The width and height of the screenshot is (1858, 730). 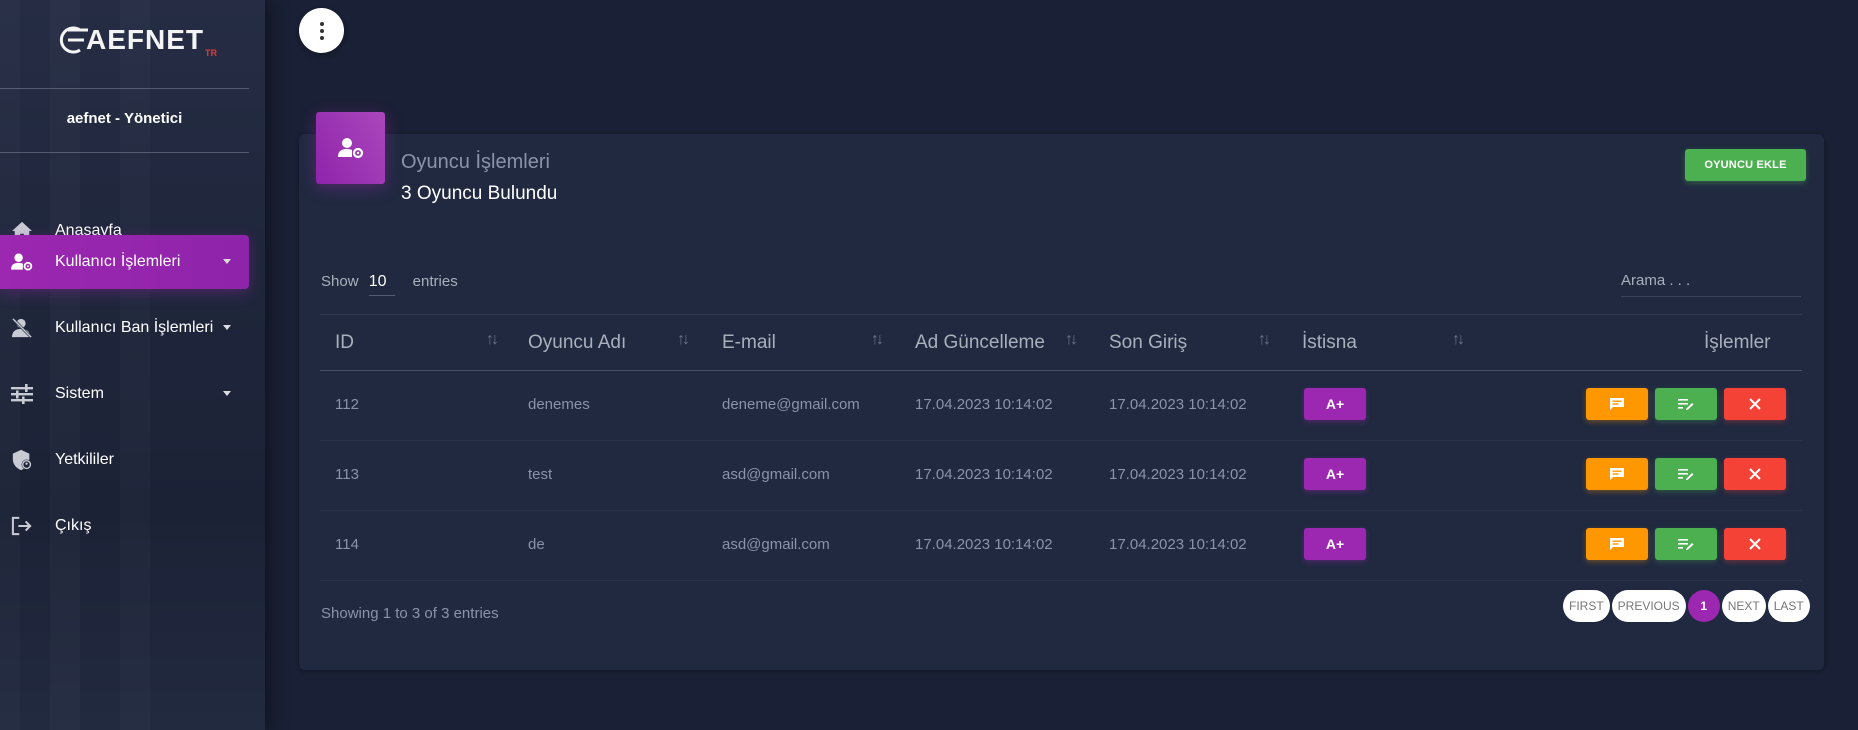 What do you see at coordinates (347, 474) in the screenshot?
I see `cell-id: 113` at bounding box center [347, 474].